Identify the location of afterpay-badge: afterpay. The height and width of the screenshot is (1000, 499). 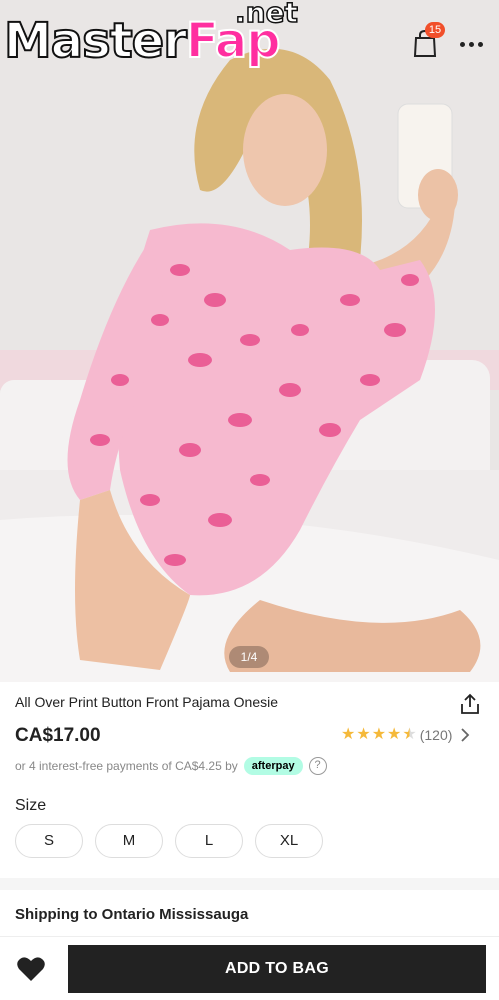
(273, 766).